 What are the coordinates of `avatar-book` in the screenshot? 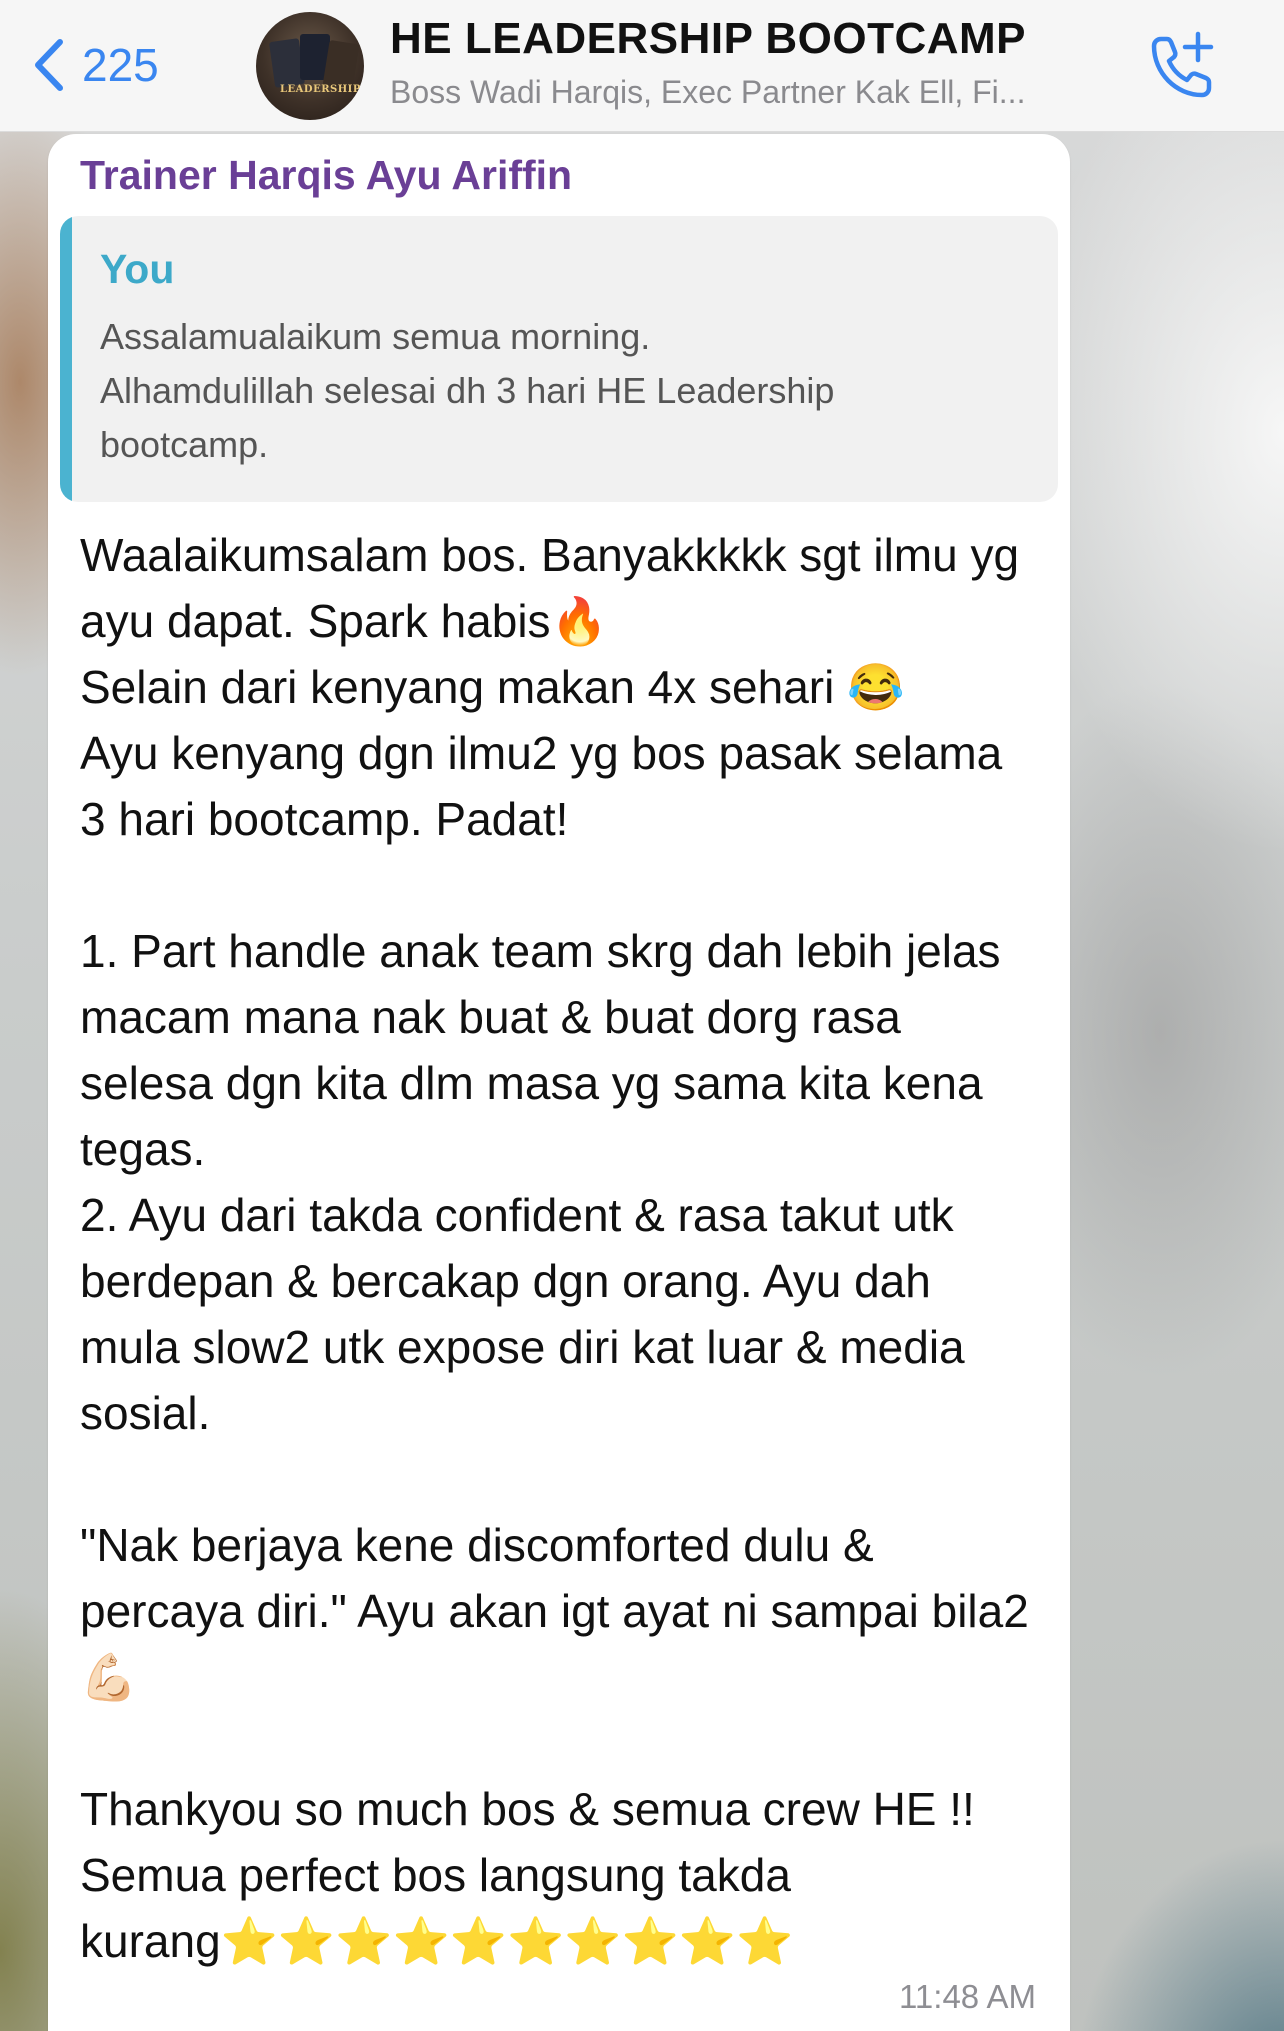 It's located at (341, 65).